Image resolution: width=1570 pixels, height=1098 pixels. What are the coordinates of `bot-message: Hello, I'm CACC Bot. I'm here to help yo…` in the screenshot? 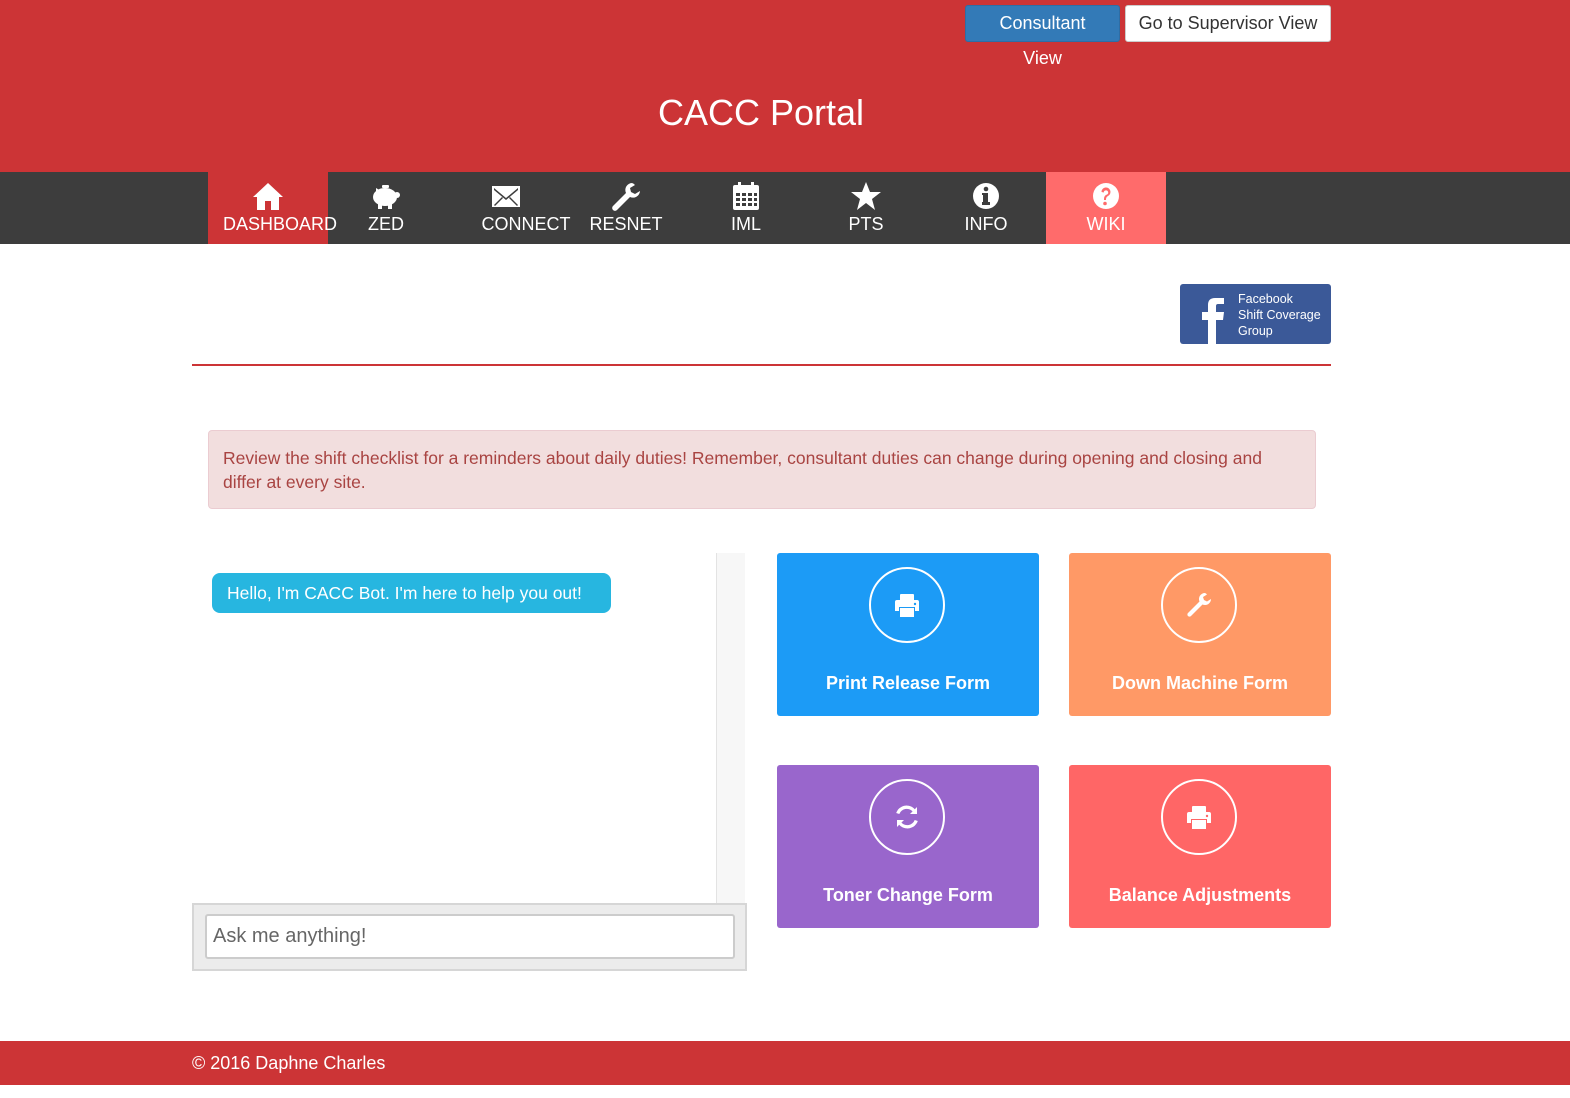 It's located at (411, 593).